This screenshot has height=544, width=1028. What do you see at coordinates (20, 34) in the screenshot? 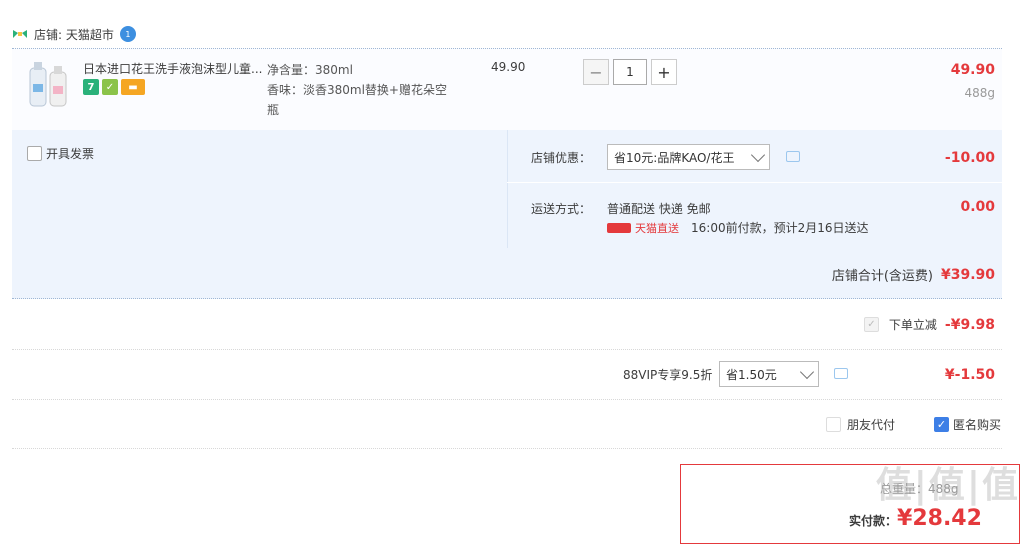
I see `tmall-shop-icon` at bounding box center [20, 34].